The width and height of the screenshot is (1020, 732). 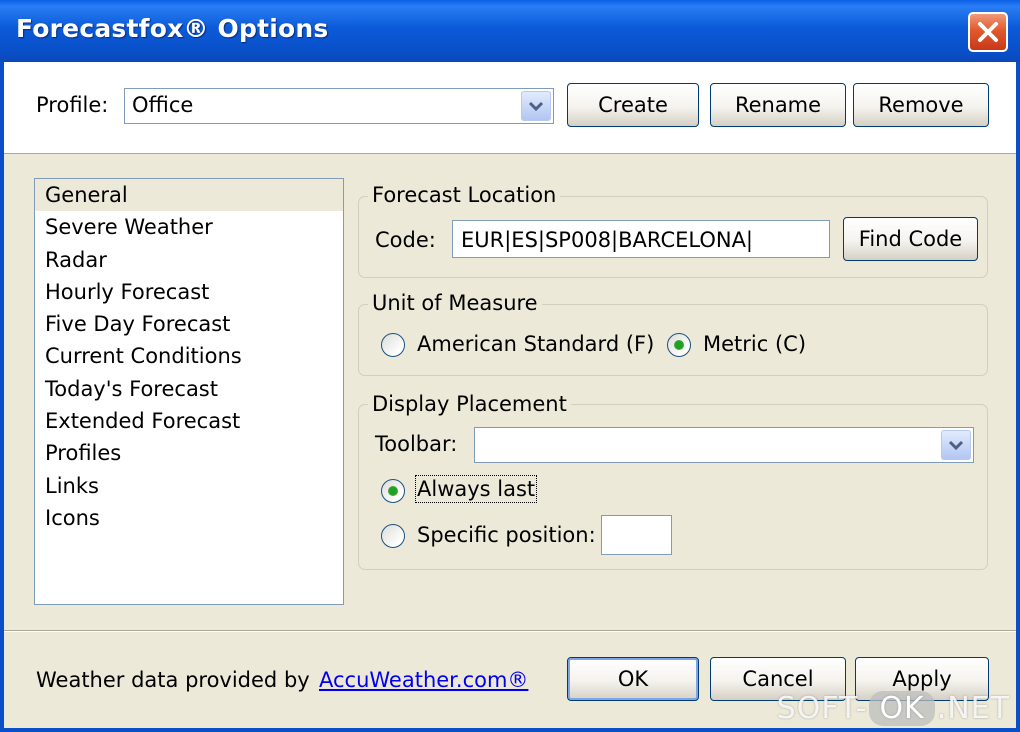 I want to click on ok-button: OK, so click(x=633, y=679).